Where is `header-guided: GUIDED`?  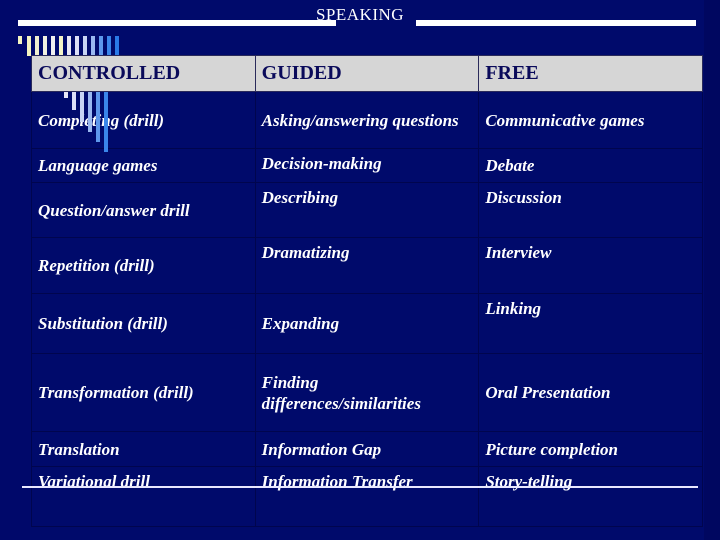 header-guided: GUIDED is located at coordinates (367, 73).